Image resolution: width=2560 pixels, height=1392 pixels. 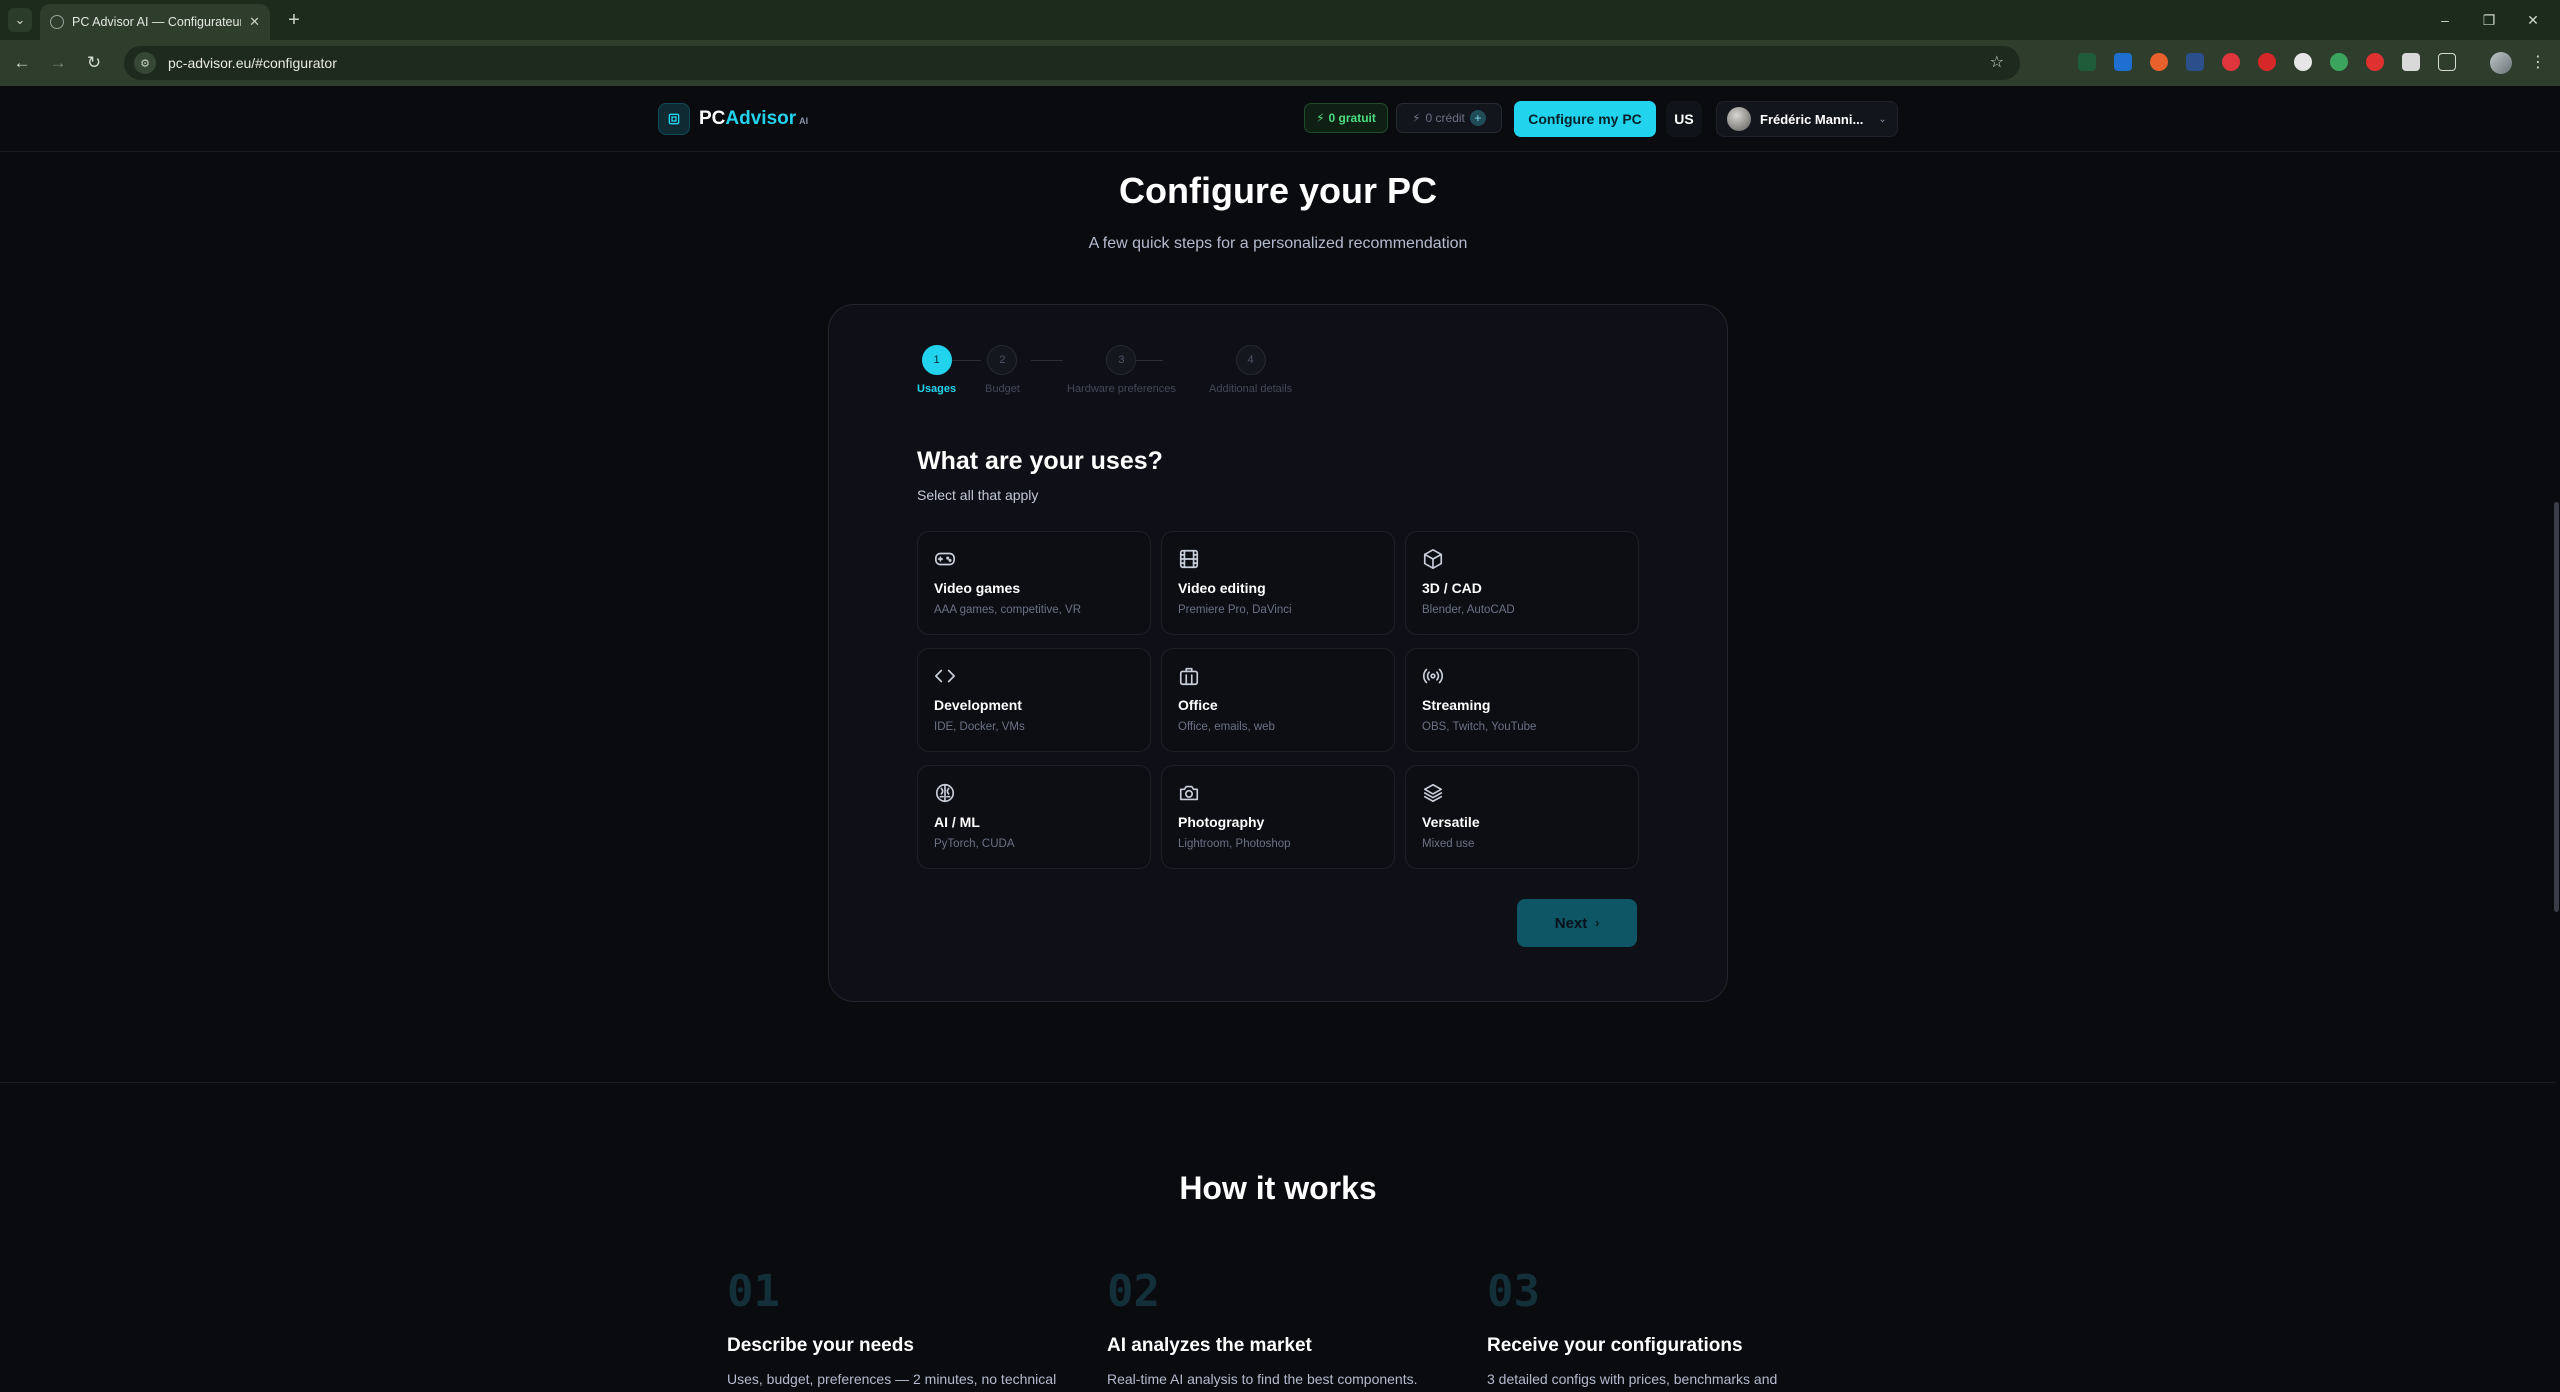 I want to click on option-name: Versatile, so click(x=1451, y=822).